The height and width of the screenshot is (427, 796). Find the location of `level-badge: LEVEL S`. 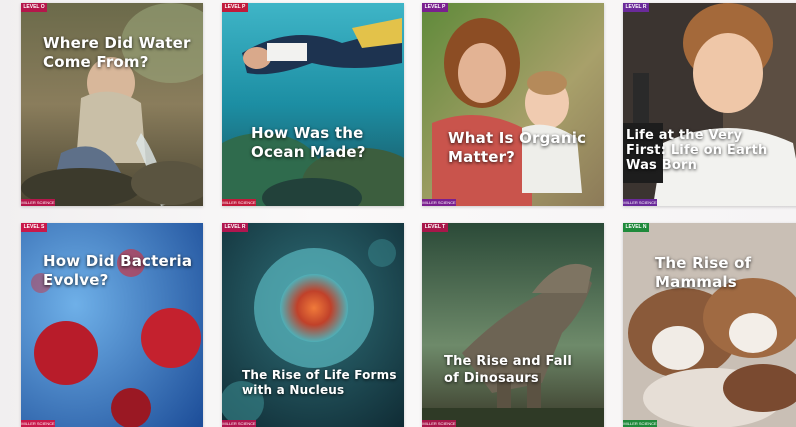

level-badge: LEVEL S is located at coordinates (34, 227).